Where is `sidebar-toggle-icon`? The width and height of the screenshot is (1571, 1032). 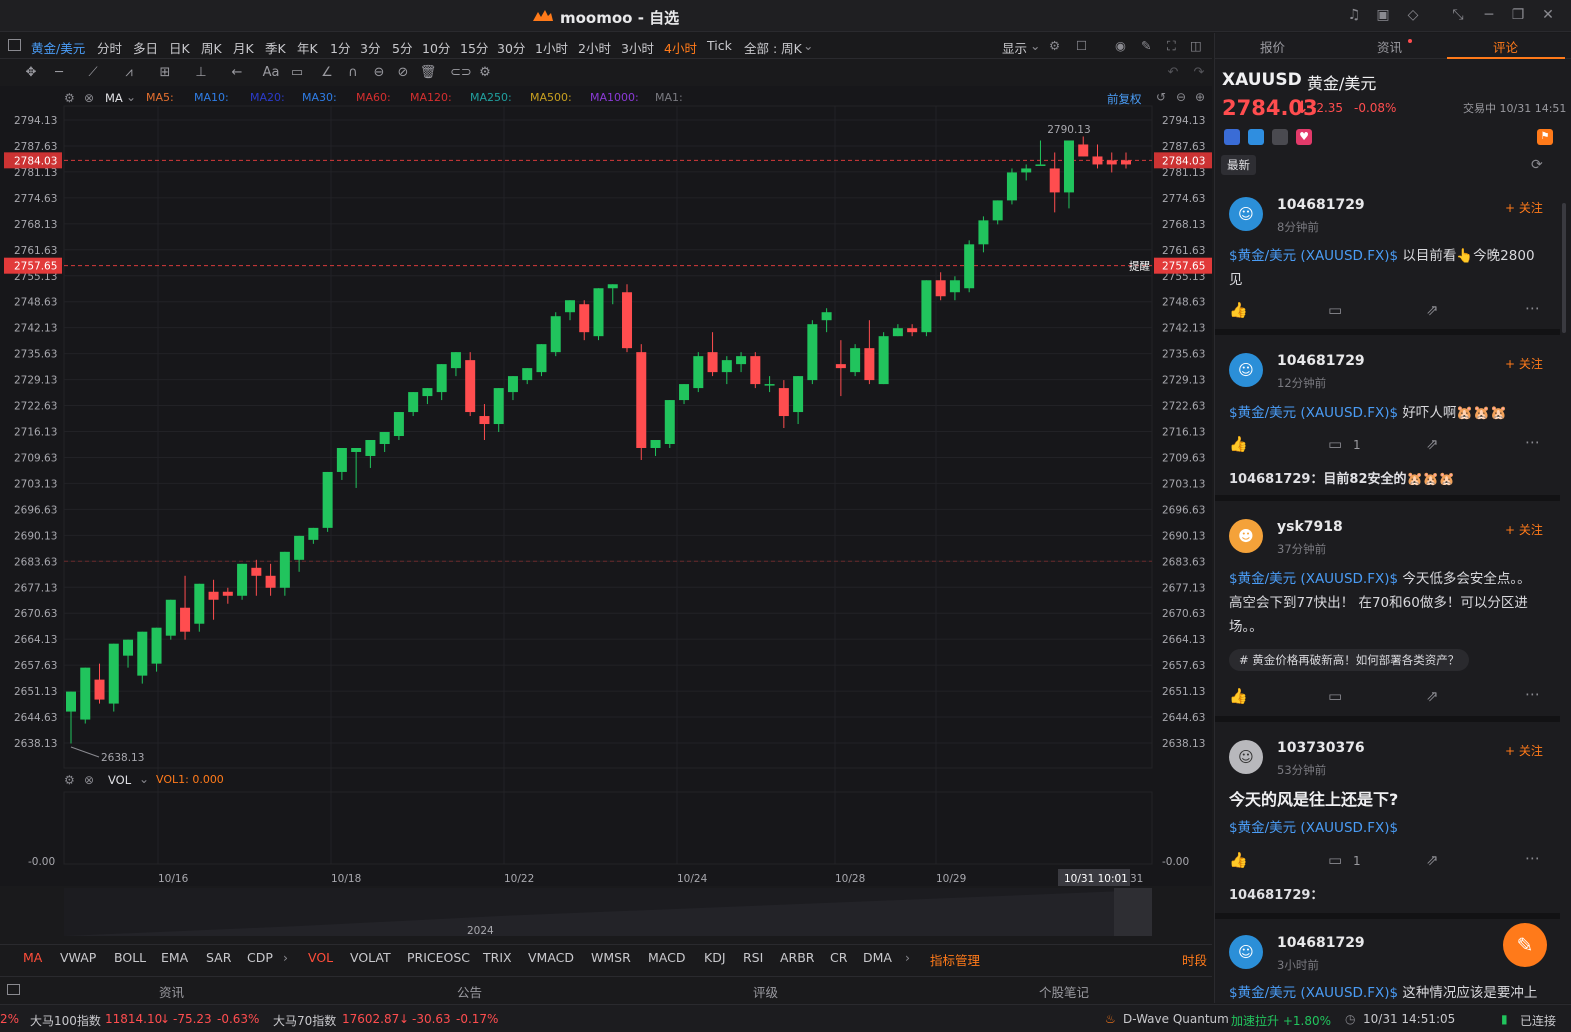 sidebar-toggle-icon is located at coordinates (14, 45).